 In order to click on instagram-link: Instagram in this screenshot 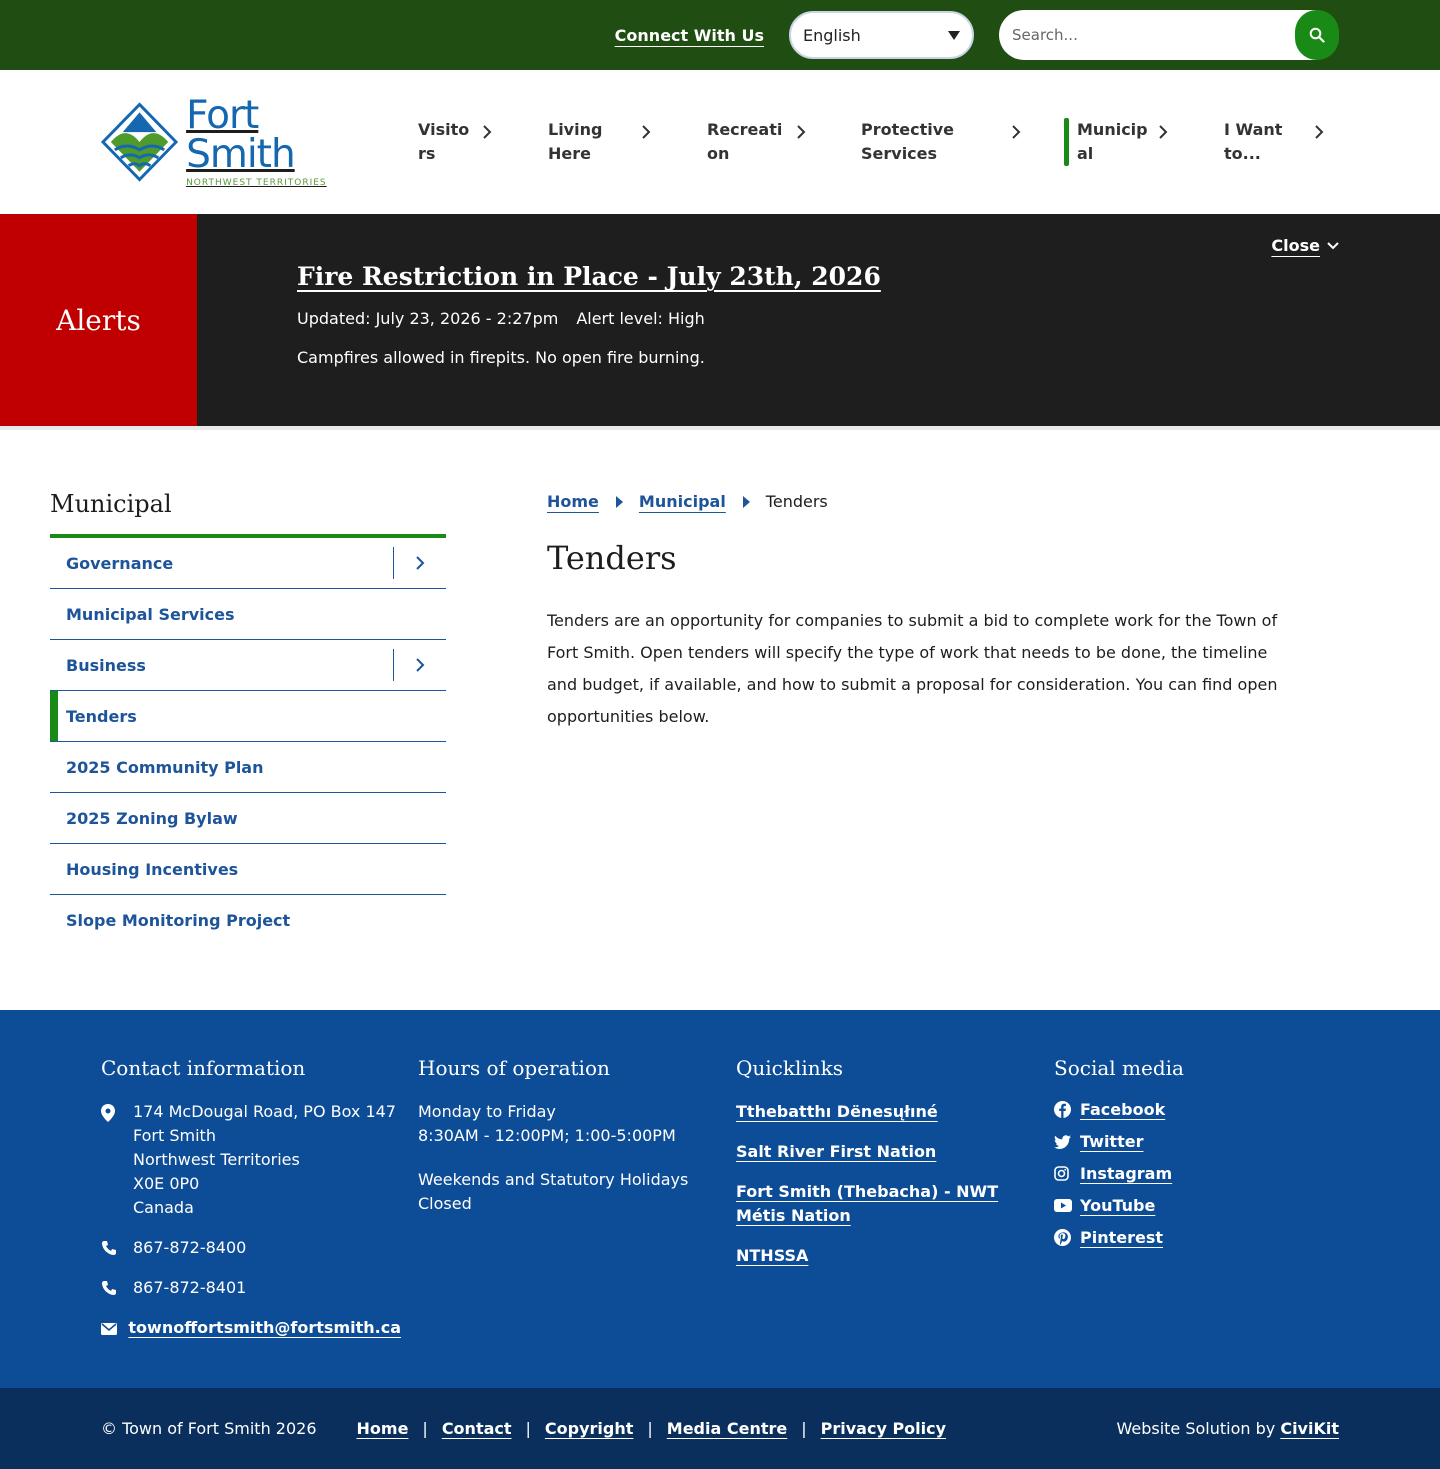, I will do `click(1126, 1173)`.